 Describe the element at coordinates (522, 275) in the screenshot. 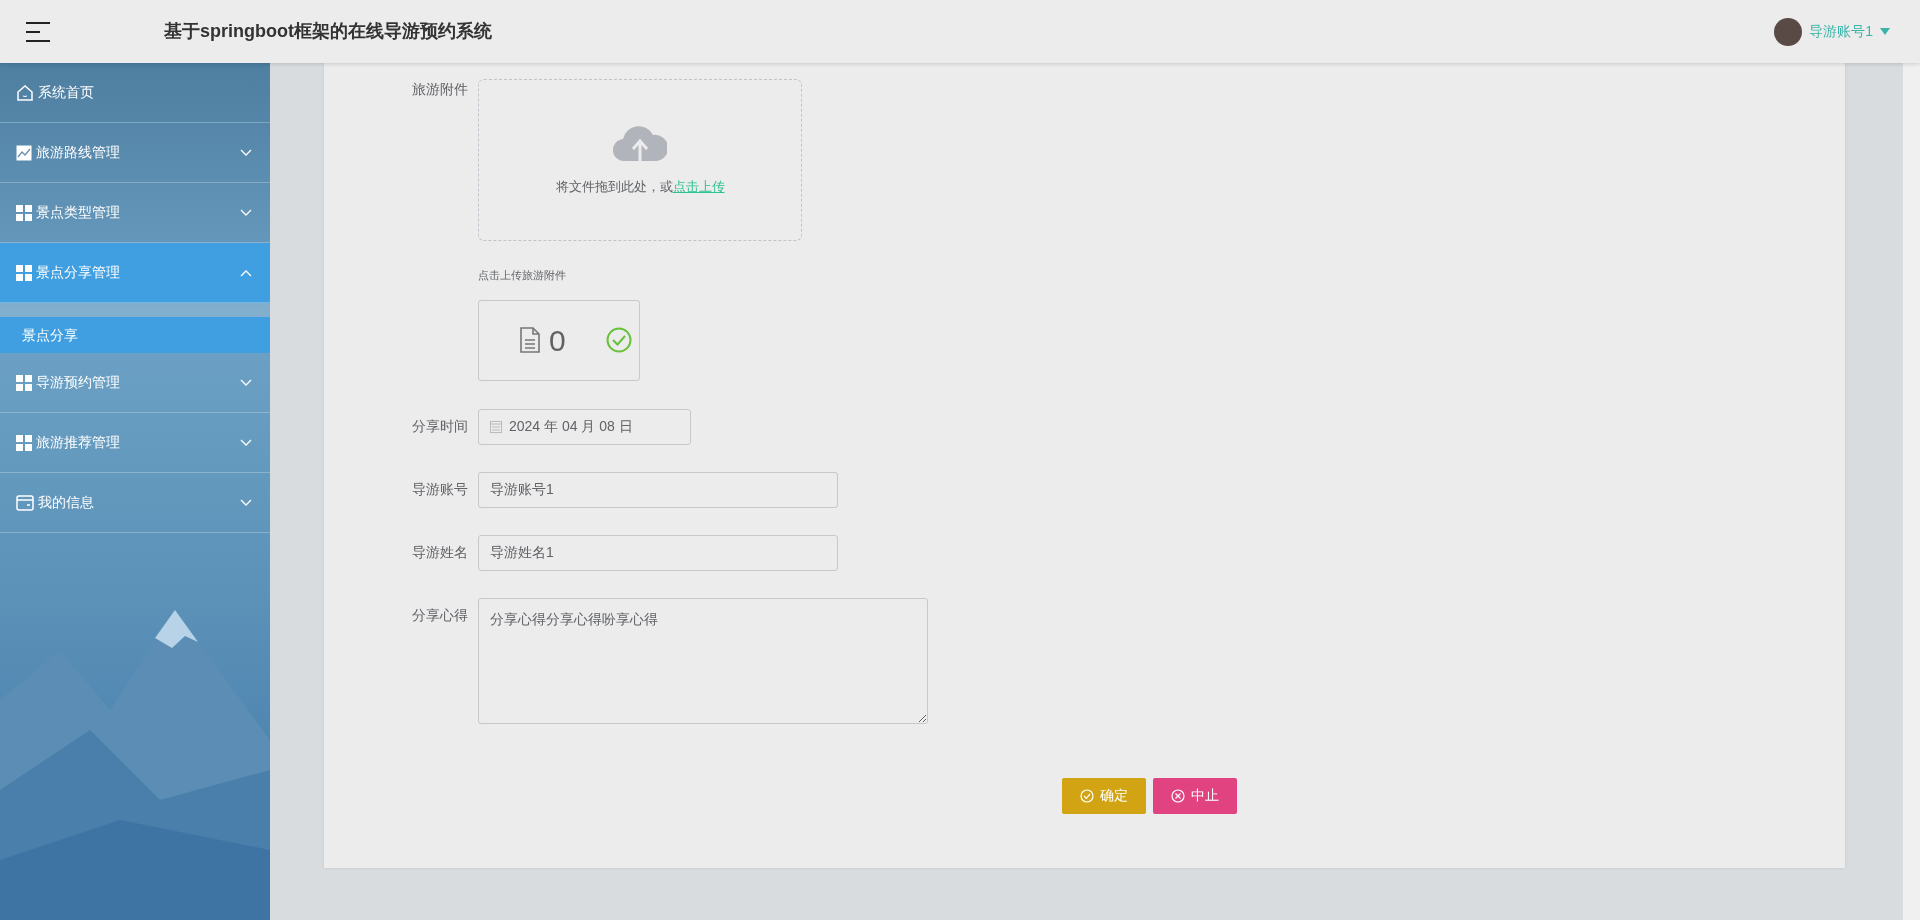

I see `upload-hint: 点击上传旅游附件` at that location.